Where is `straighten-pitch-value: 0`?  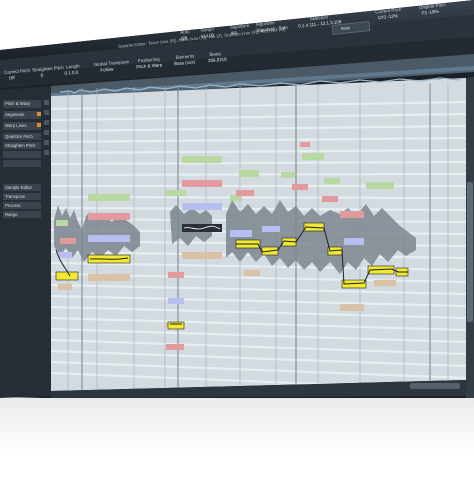 straighten-pitch-value: 0 is located at coordinates (41, 76).